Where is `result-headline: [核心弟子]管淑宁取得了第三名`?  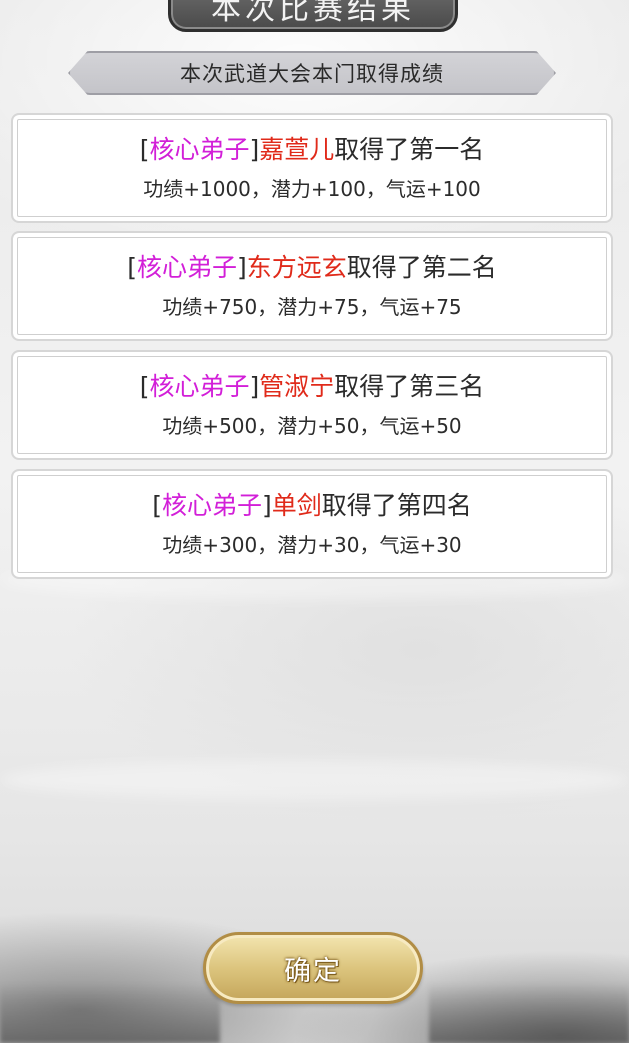
result-headline: [核心弟子]管淑宁取得了第三名 is located at coordinates (312, 387).